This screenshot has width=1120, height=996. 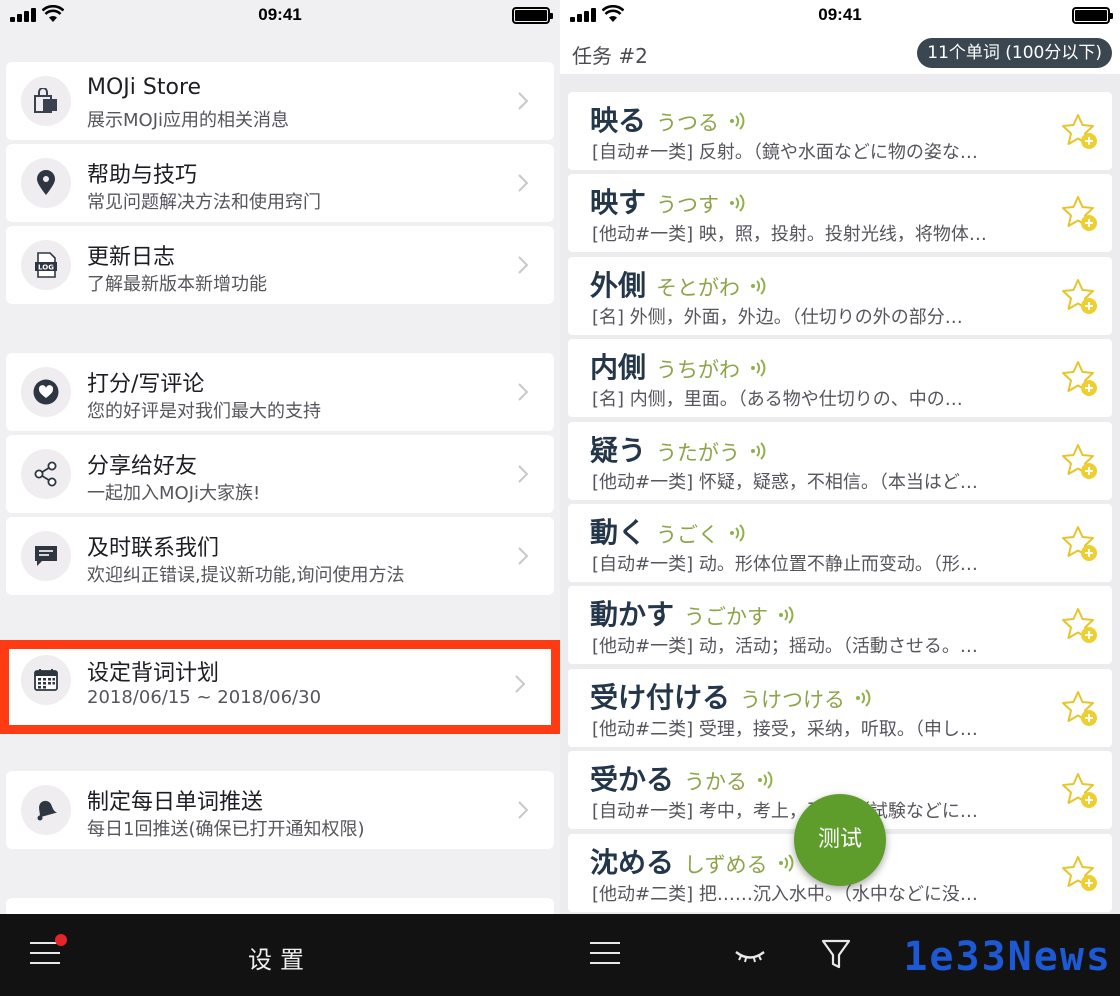 I want to click on chat-icon, so click(x=46, y=556).